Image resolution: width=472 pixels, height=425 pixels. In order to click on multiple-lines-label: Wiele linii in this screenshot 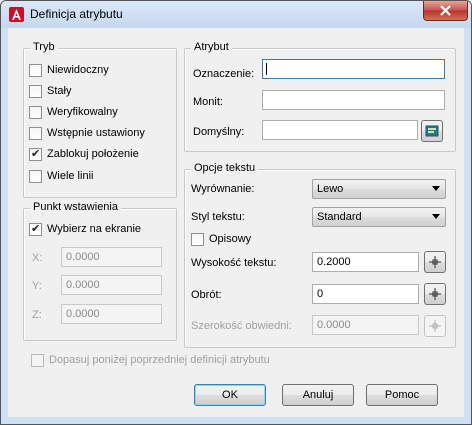, I will do `click(70, 176)`.